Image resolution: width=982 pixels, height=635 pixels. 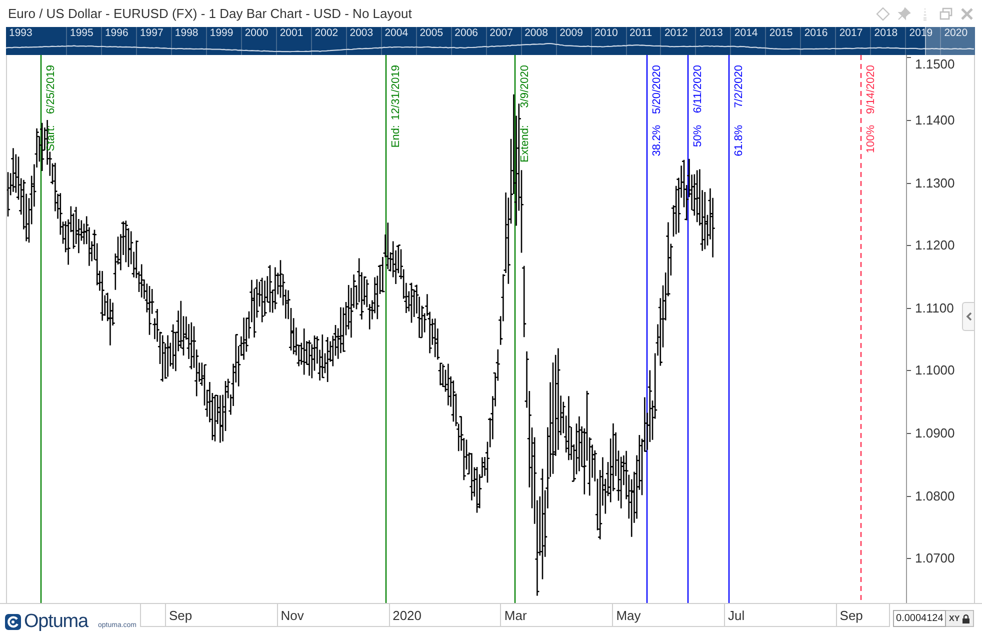 I want to click on cycle-name-label: 50%, so click(x=698, y=136).